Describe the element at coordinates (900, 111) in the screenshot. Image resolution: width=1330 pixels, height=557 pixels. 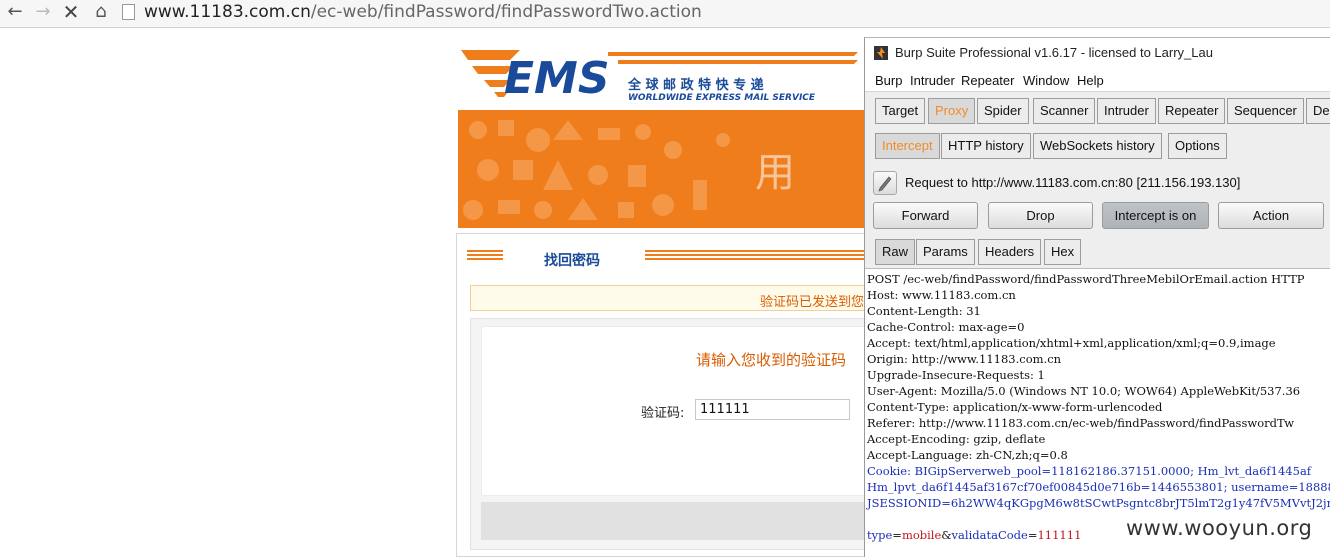
I see `tab-target: Target` at that location.